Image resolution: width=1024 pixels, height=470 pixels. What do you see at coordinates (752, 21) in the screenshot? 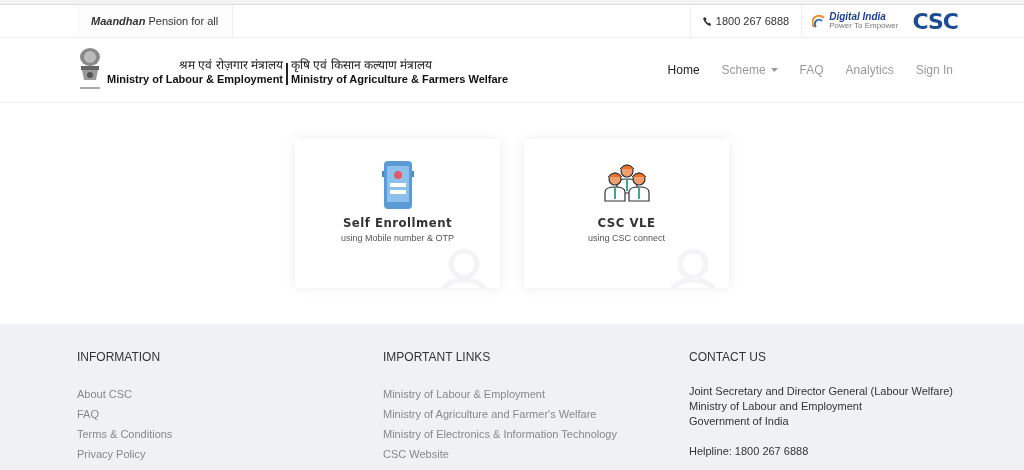
I see `phone-number: 1800 267 6888` at bounding box center [752, 21].